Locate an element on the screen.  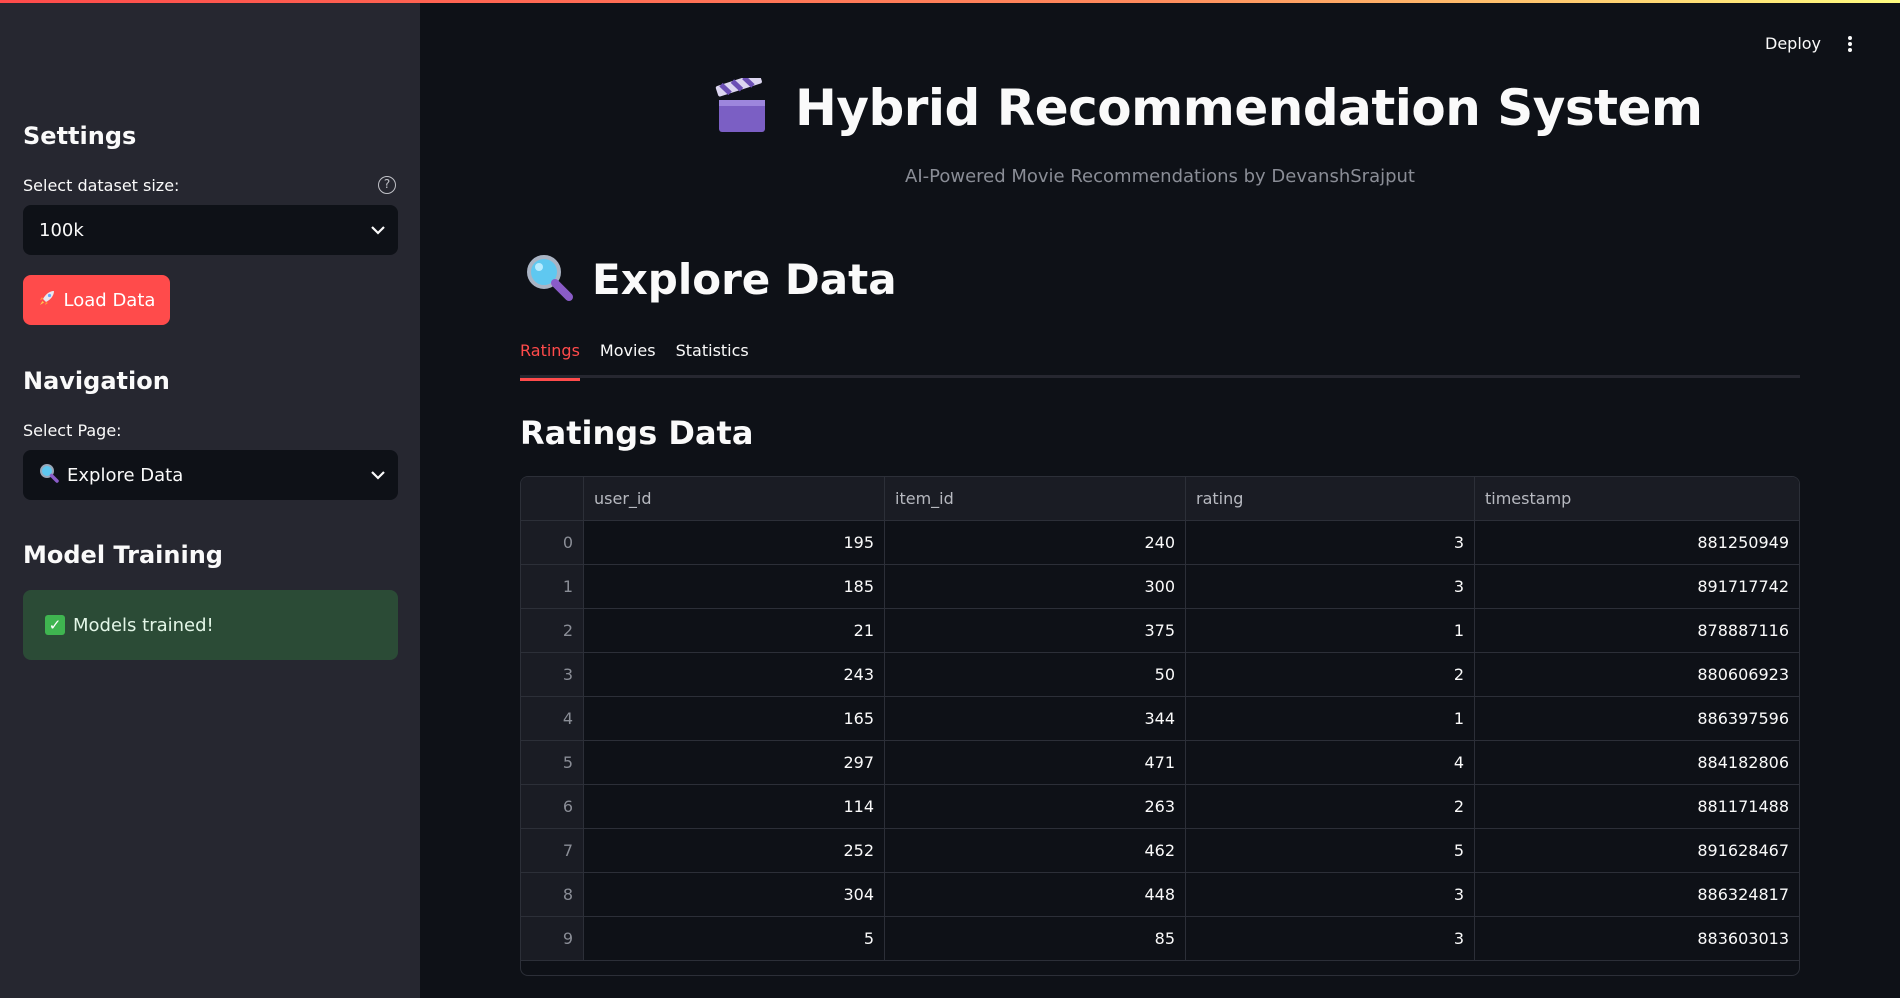
table-row: 7 252 462 5 891628467 is located at coordinates (1160, 851).